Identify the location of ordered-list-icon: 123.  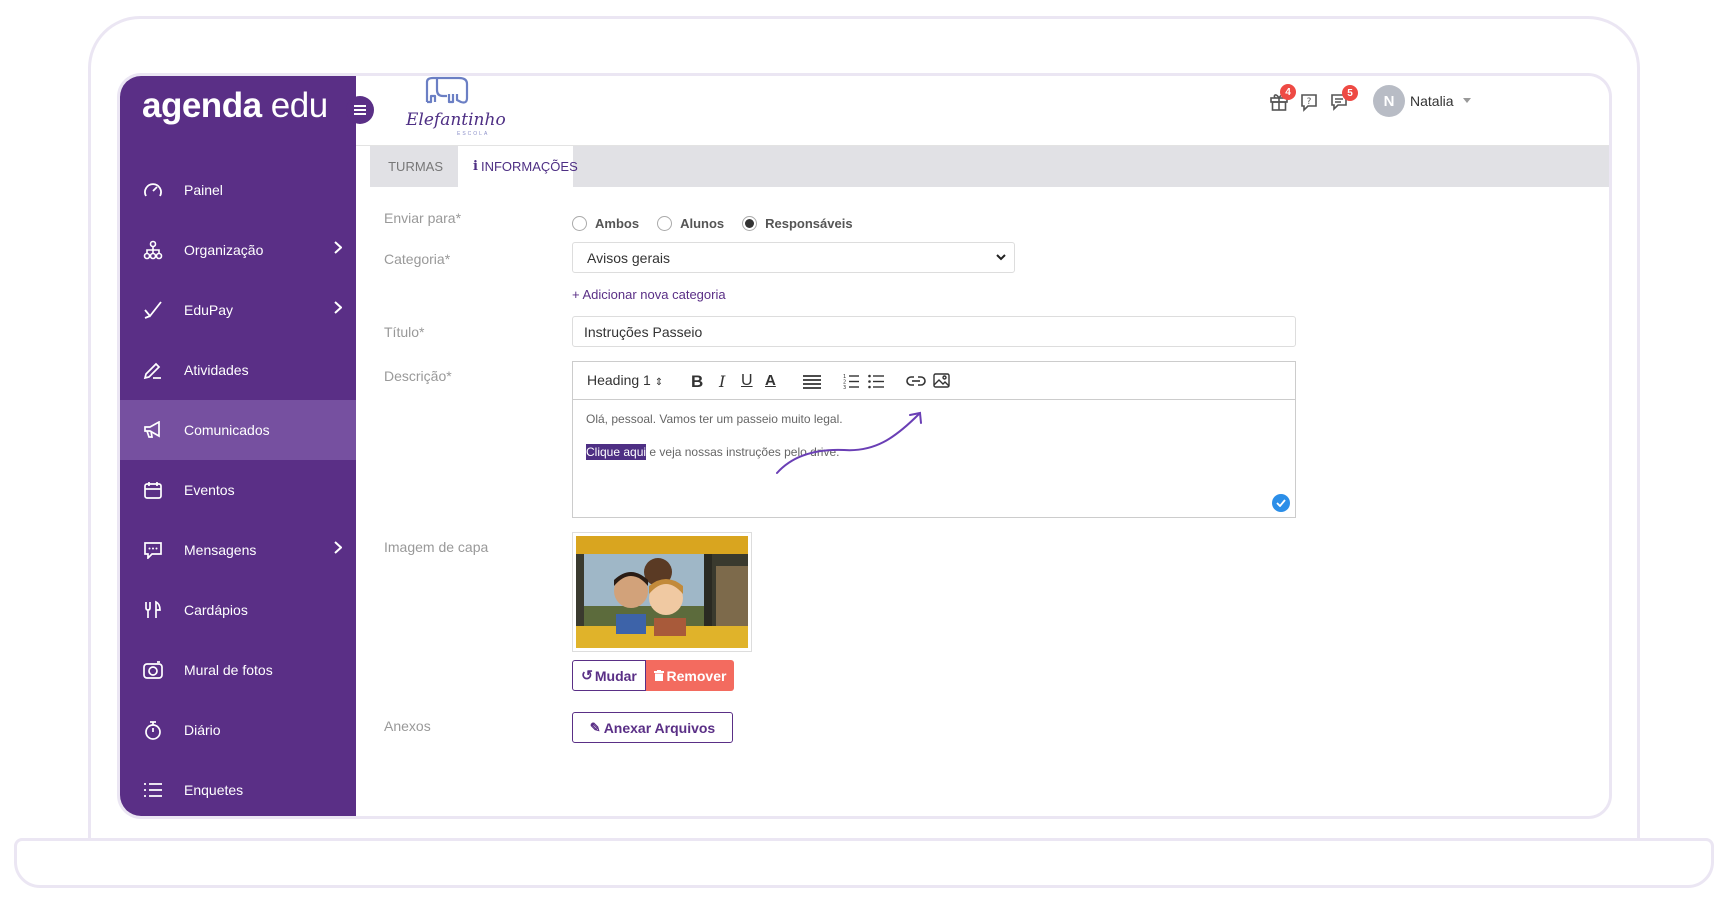
(851, 381).